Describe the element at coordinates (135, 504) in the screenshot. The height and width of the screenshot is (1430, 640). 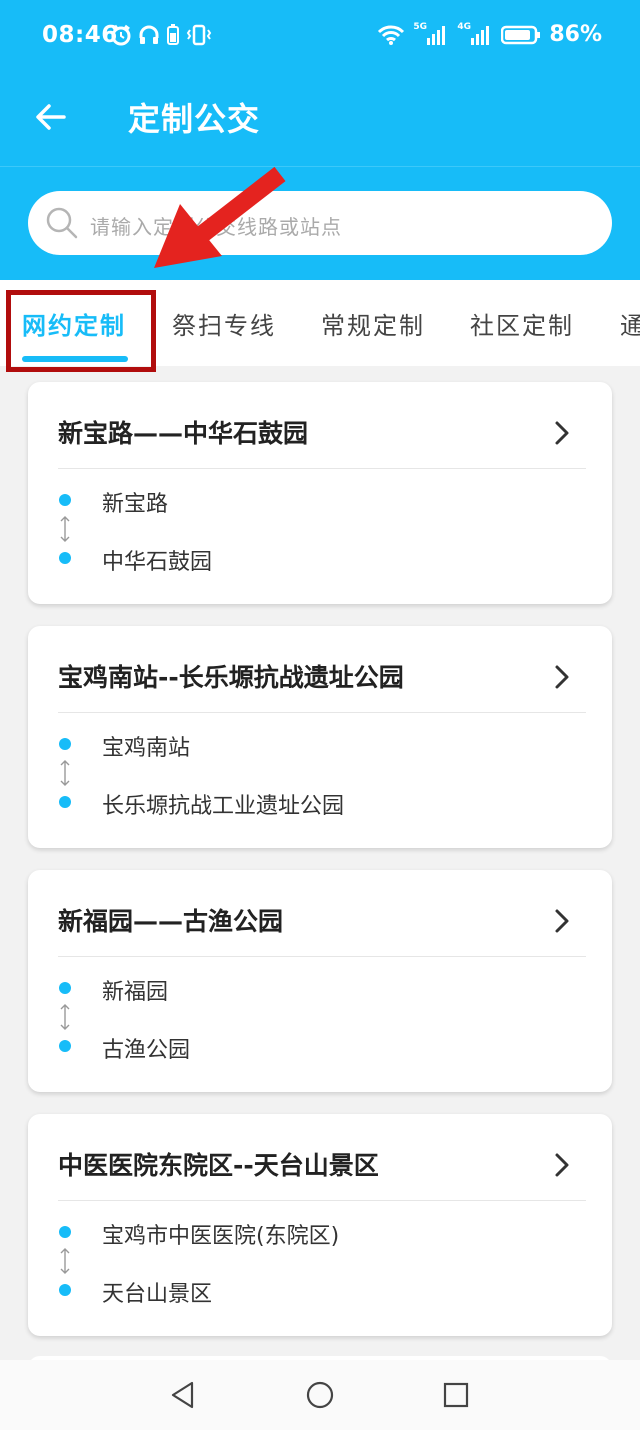
I see `origin-stop: 新宝路` at that location.